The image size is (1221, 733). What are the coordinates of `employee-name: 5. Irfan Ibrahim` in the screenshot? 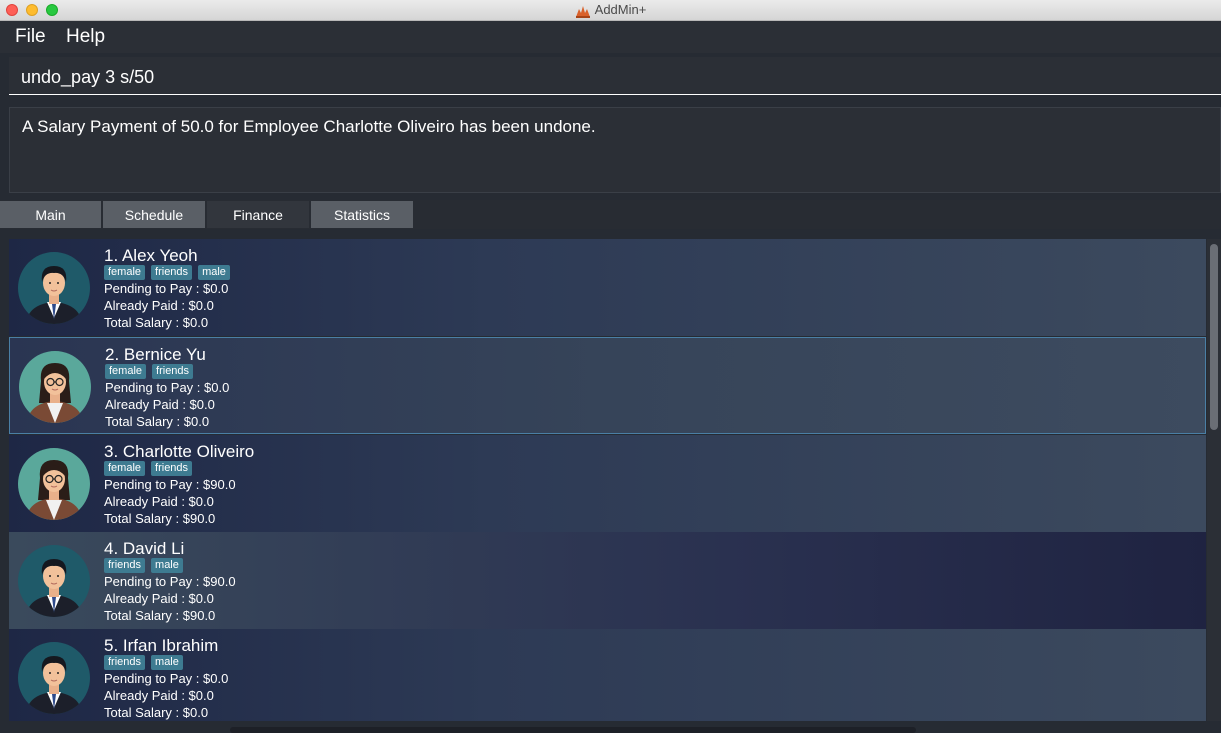 It's located at (161, 645).